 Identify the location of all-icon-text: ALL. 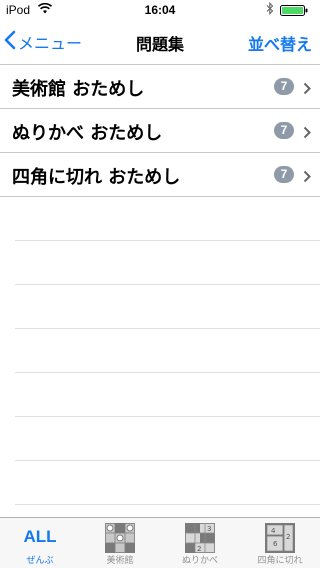
(40, 536).